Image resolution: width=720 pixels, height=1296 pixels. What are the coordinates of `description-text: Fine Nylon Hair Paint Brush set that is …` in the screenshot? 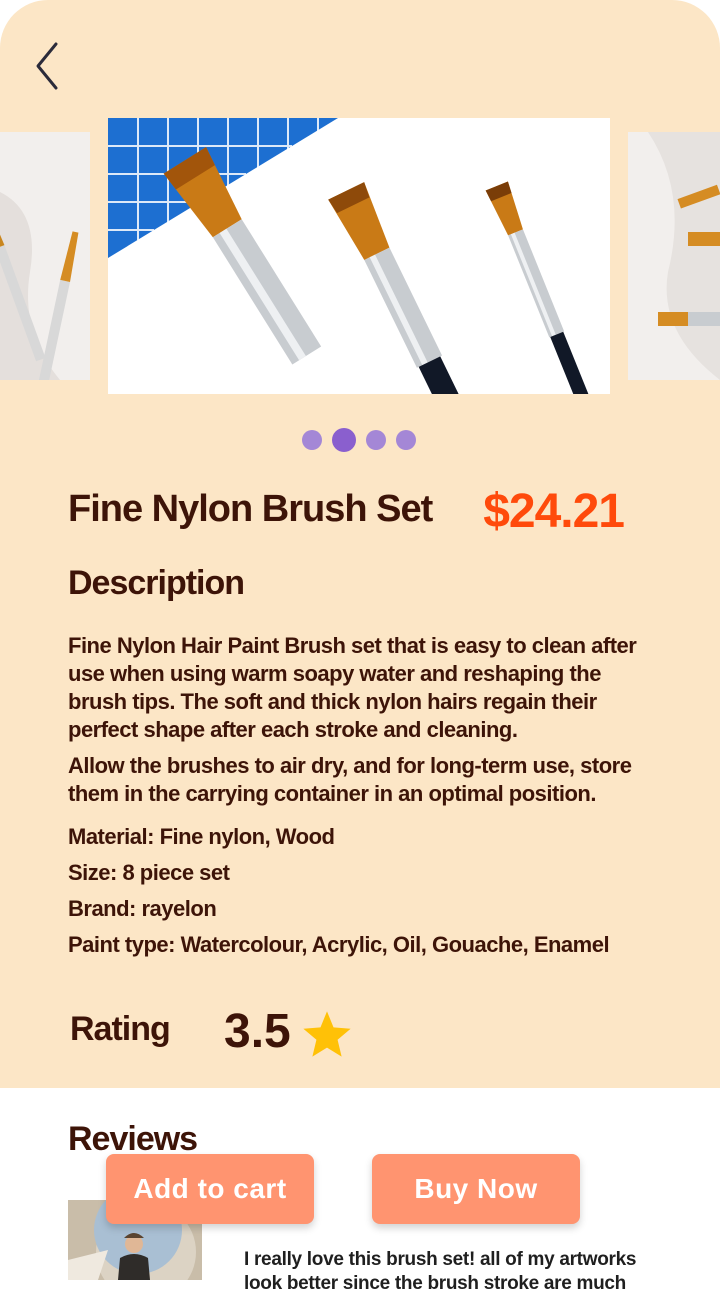 It's located at (353, 724).